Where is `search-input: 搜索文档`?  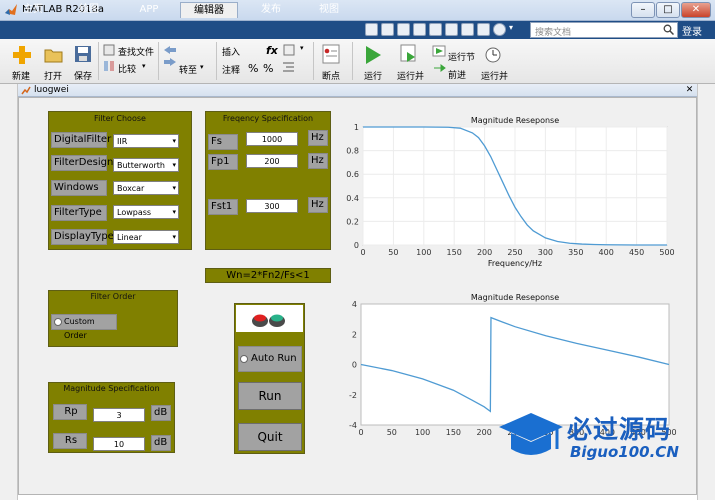
search-input: 搜索文档 is located at coordinates (604, 30).